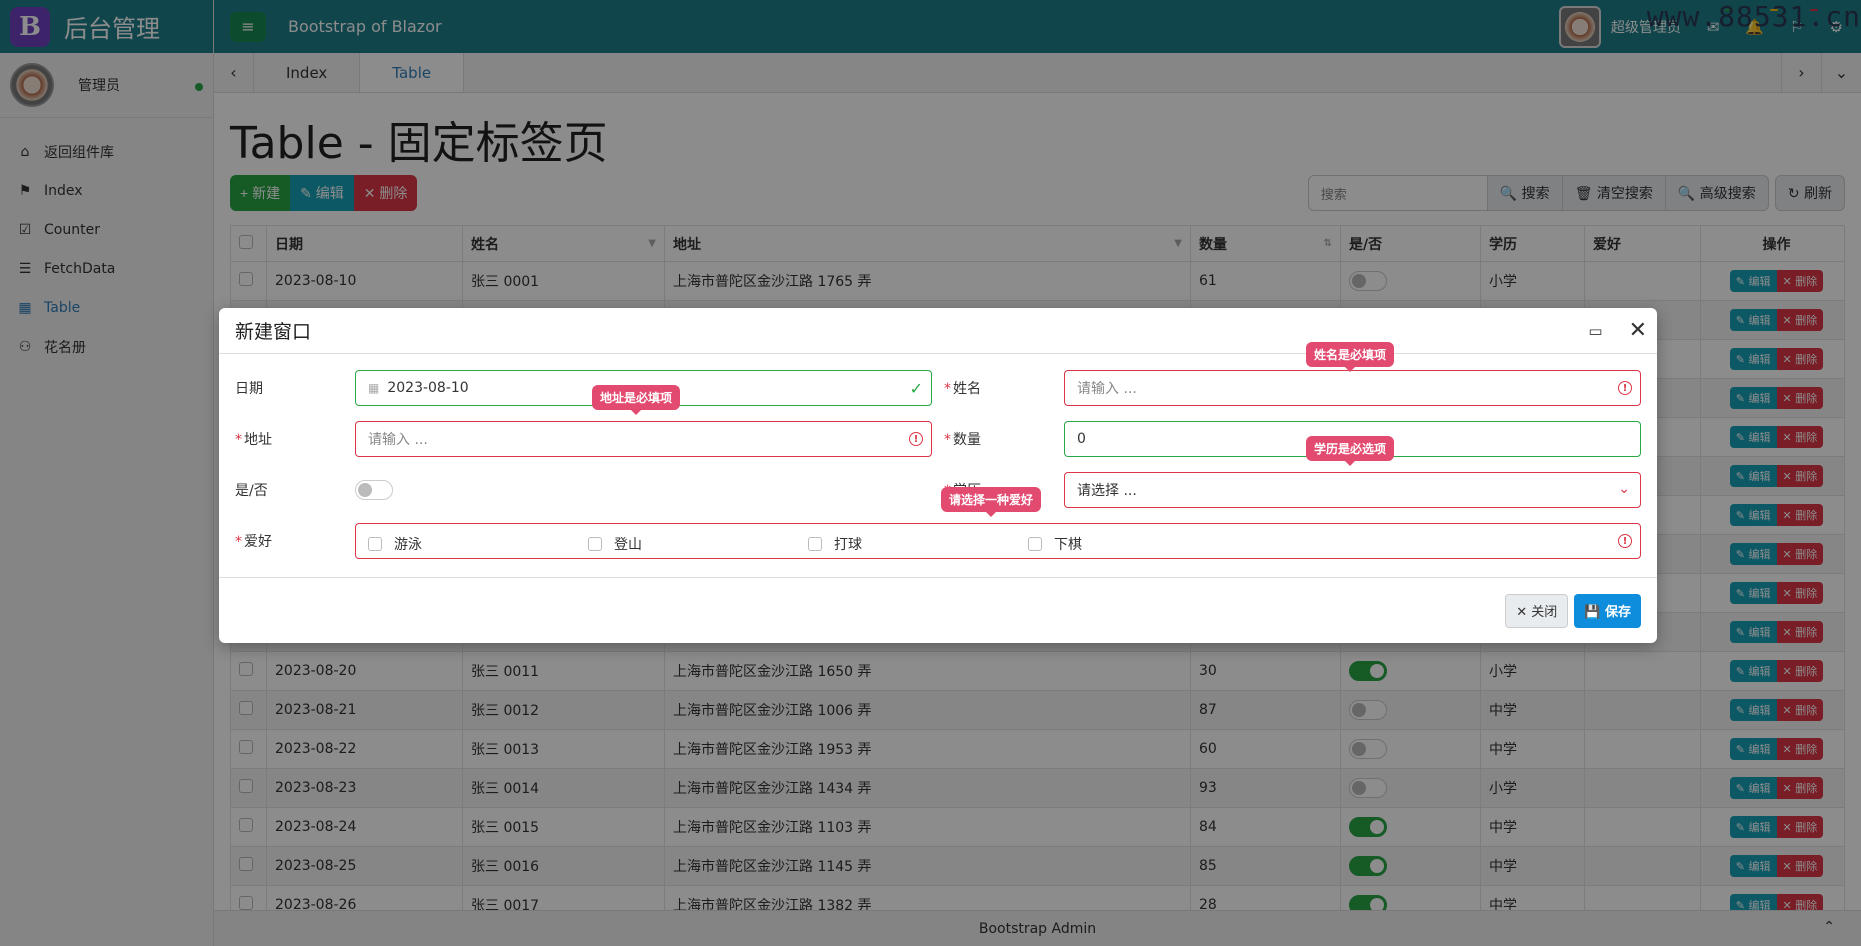 This screenshot has width=1861, height=946. Describe the element at coordinates (636, 400) in the screenshot. I see `address-error-tooltip: 地址是必填项` at that location.